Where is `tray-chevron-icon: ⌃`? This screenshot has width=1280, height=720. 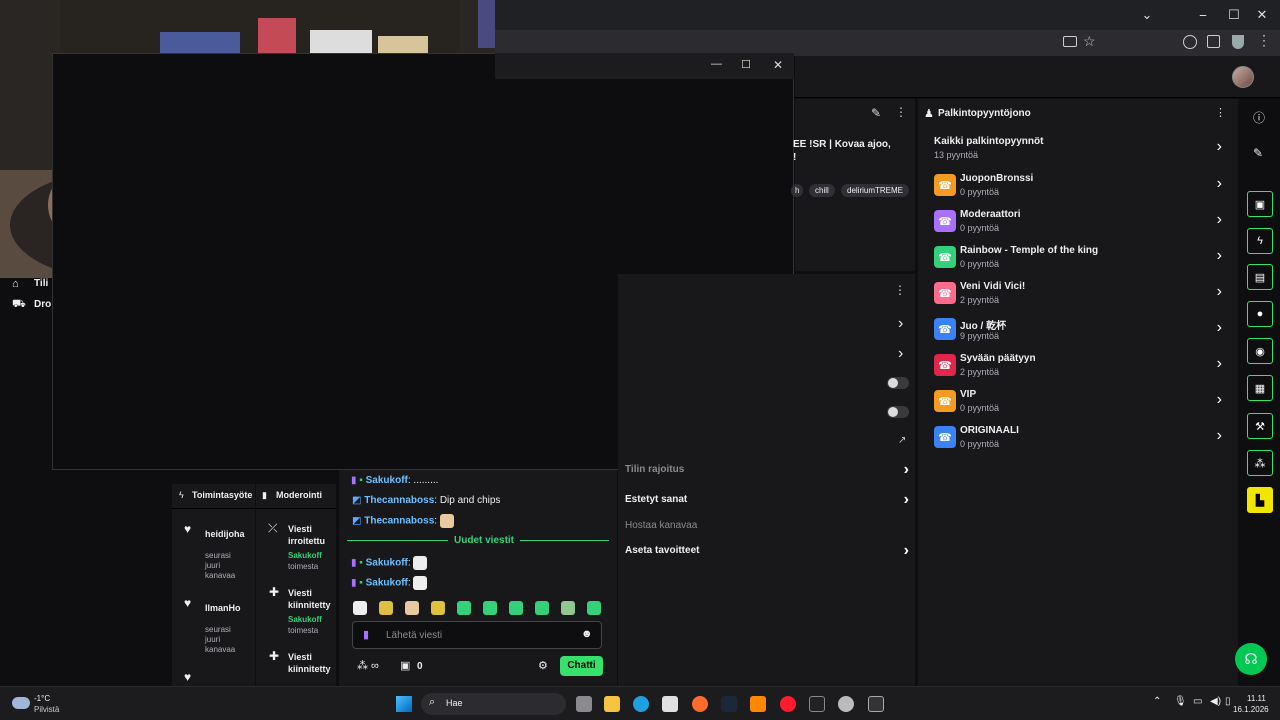 tray-chevron-icon: ⌃ is located at coordinates (1157, 701).